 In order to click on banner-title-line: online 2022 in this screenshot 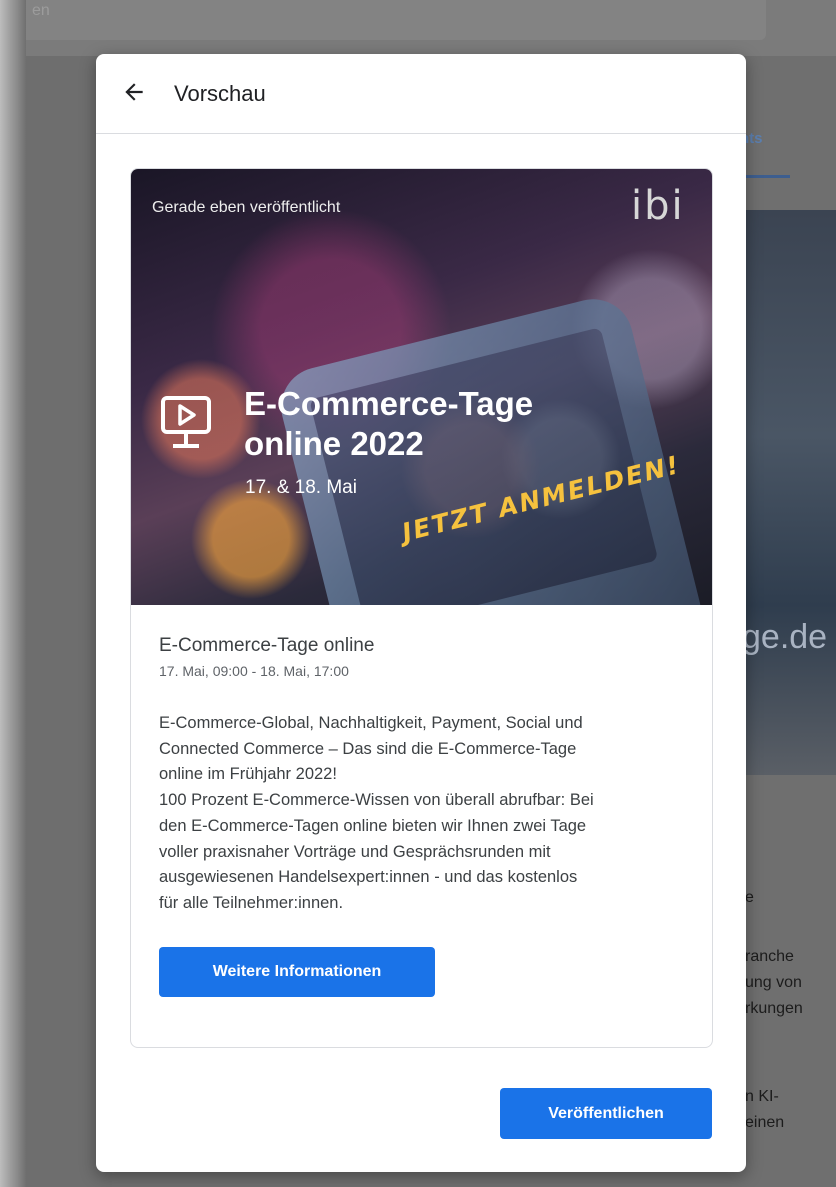, I will do `click(334, 443)`.